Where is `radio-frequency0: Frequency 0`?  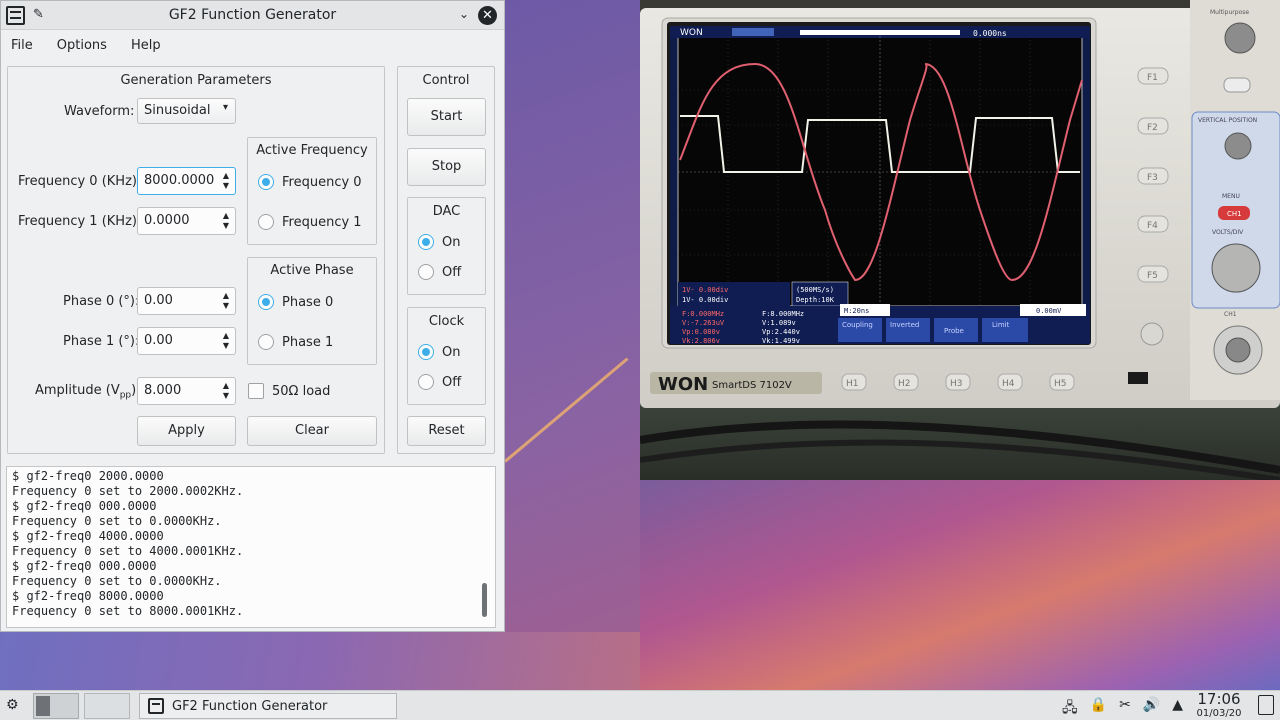 radio-frequency0: Frequency 0 is located at coordinates (310, 182).